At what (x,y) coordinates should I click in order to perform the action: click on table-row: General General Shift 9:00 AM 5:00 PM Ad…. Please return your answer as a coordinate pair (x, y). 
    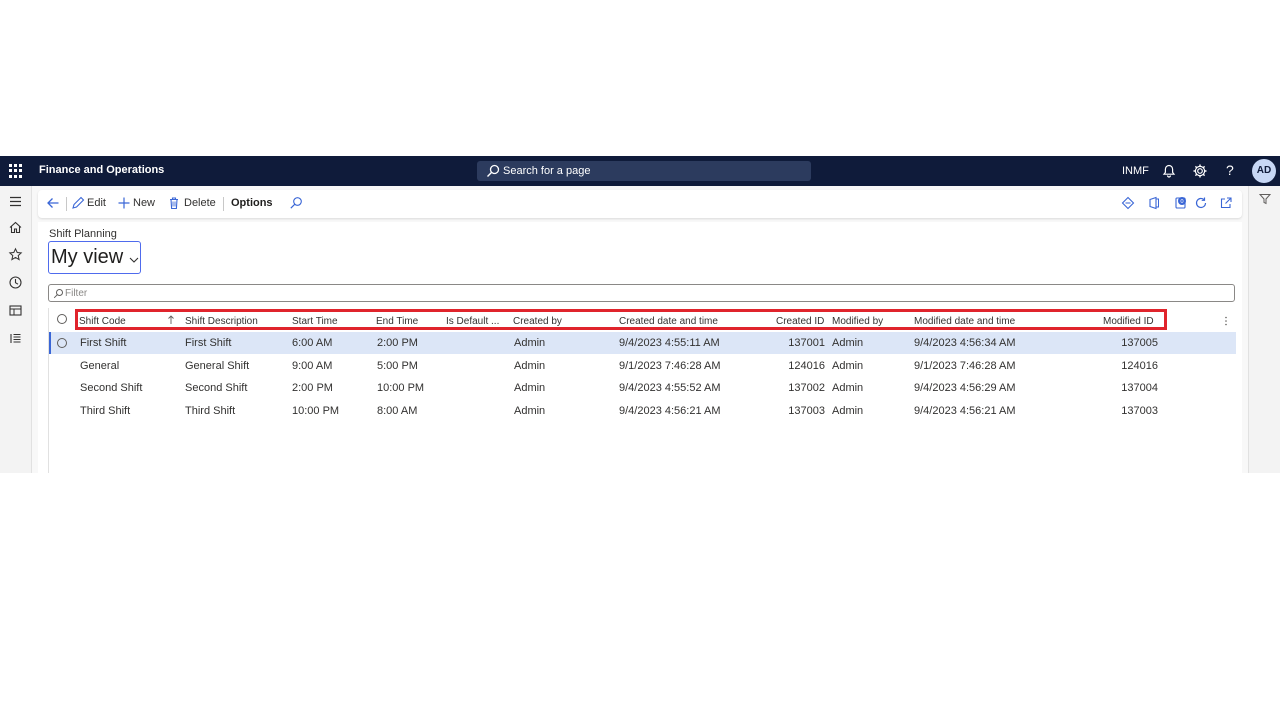
    Looking at the image, I should click on (642, 366).